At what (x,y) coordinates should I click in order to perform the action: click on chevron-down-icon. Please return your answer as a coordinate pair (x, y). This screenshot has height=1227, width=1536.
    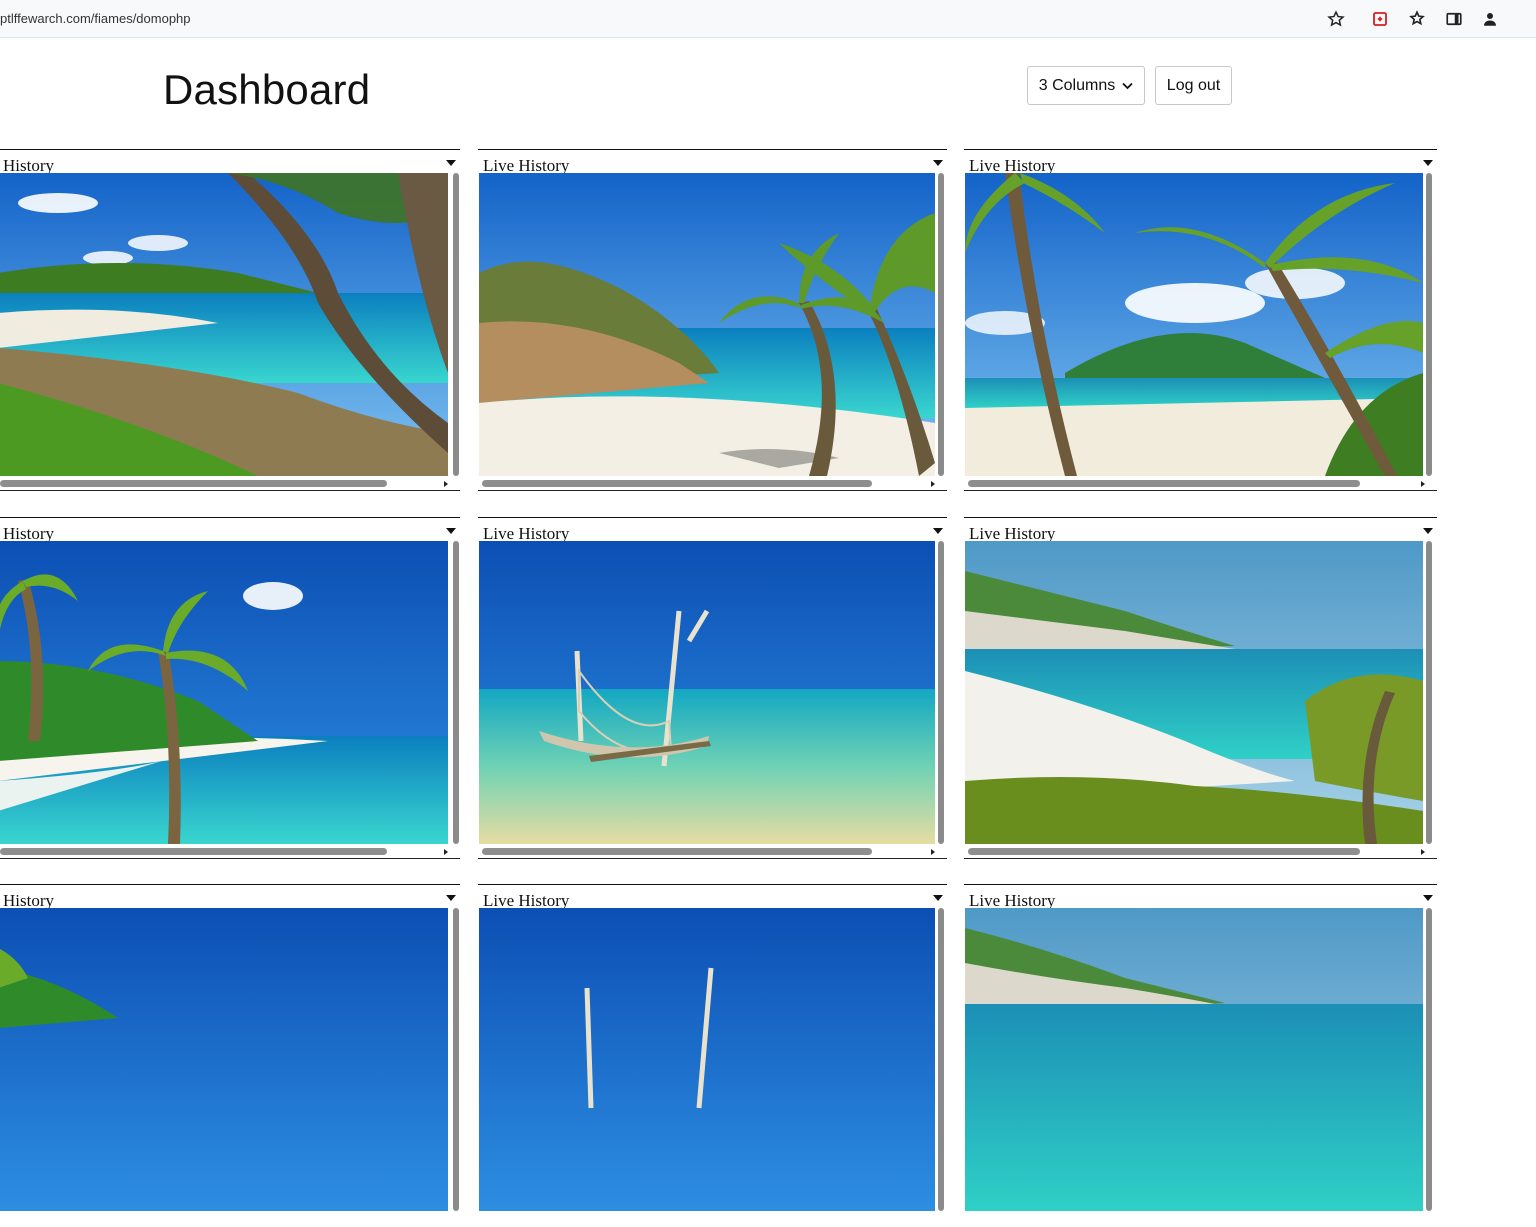
    Looking at the image, I should click on (1127, 86).